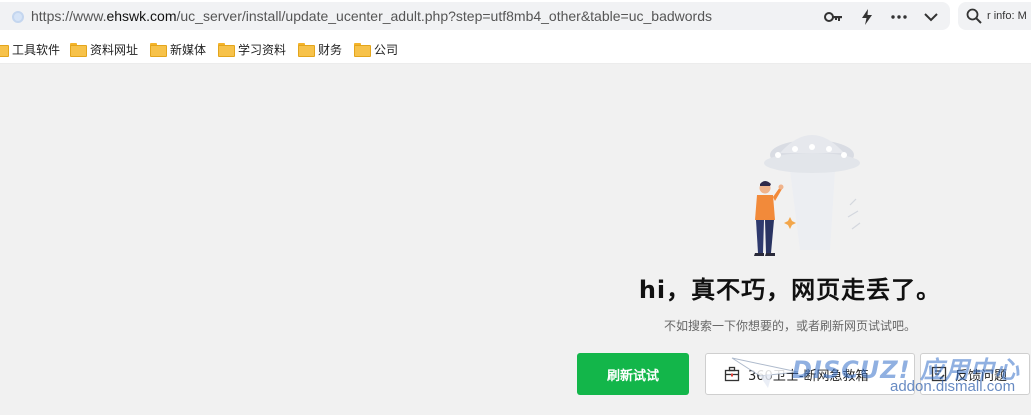 The width and height of the screenshot is (1031, 415). Describe the element at coordinates (141, 16) in the screenshot. I see `url-host: ehswk.com` at that location.